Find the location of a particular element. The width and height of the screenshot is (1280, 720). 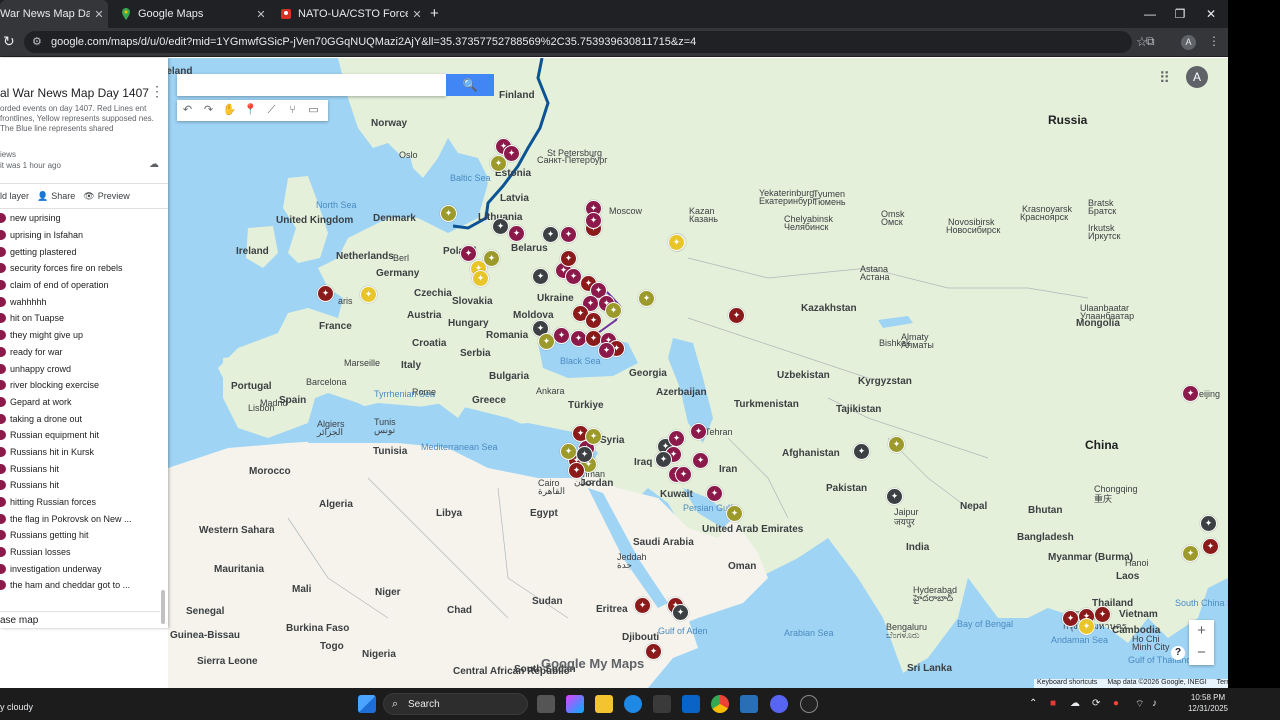

app-icon is located at coordinates (749, 704).